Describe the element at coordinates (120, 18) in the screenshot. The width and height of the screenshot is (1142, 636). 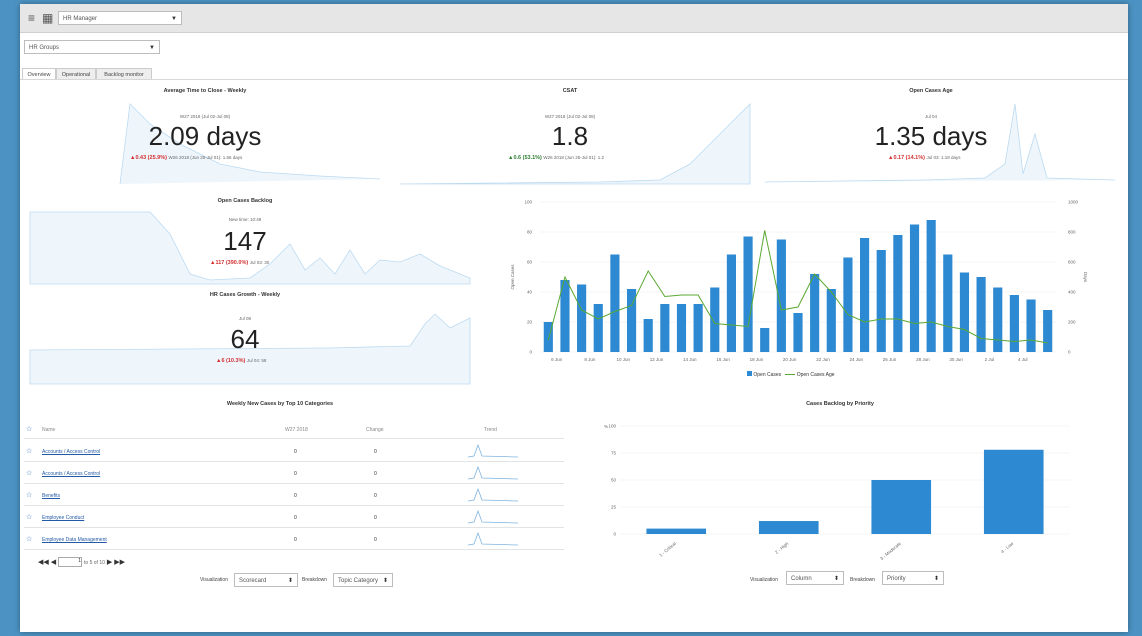
I see `dashboard-select: HR Manager ▼` at that location.